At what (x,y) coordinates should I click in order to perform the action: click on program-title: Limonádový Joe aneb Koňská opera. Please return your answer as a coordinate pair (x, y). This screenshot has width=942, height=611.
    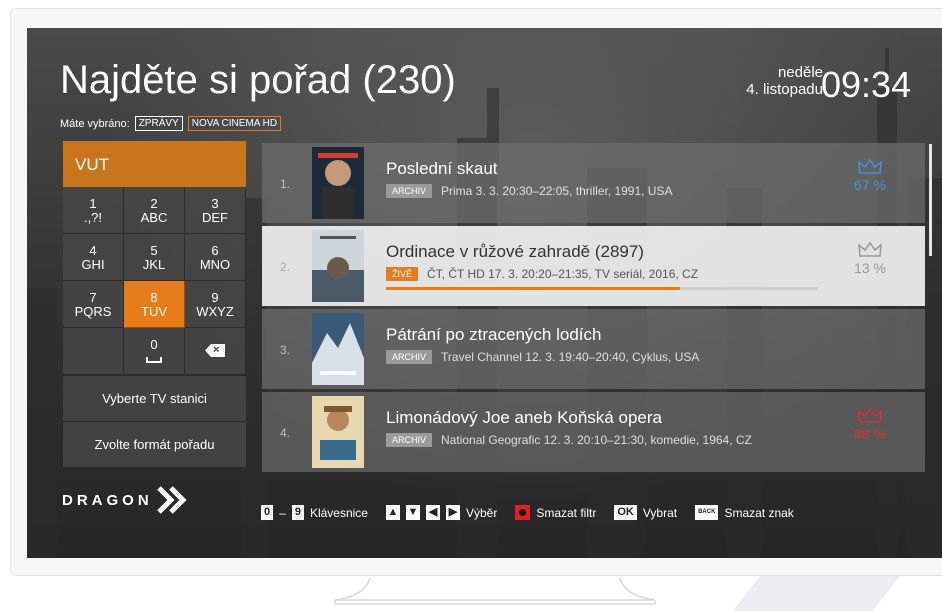
    Looking at the image, I should click on (524, 417).